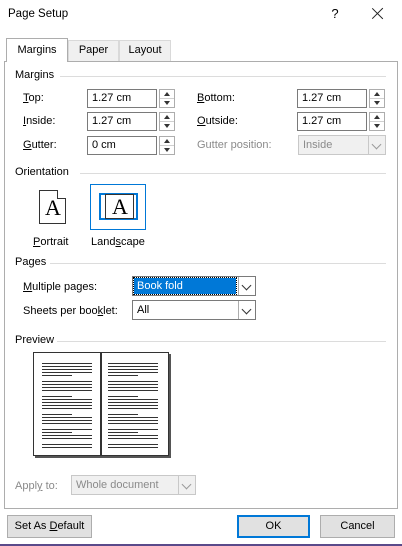 The image size is (402, 546). I want to click on gutter-spin-buttons, so click(167, 145).